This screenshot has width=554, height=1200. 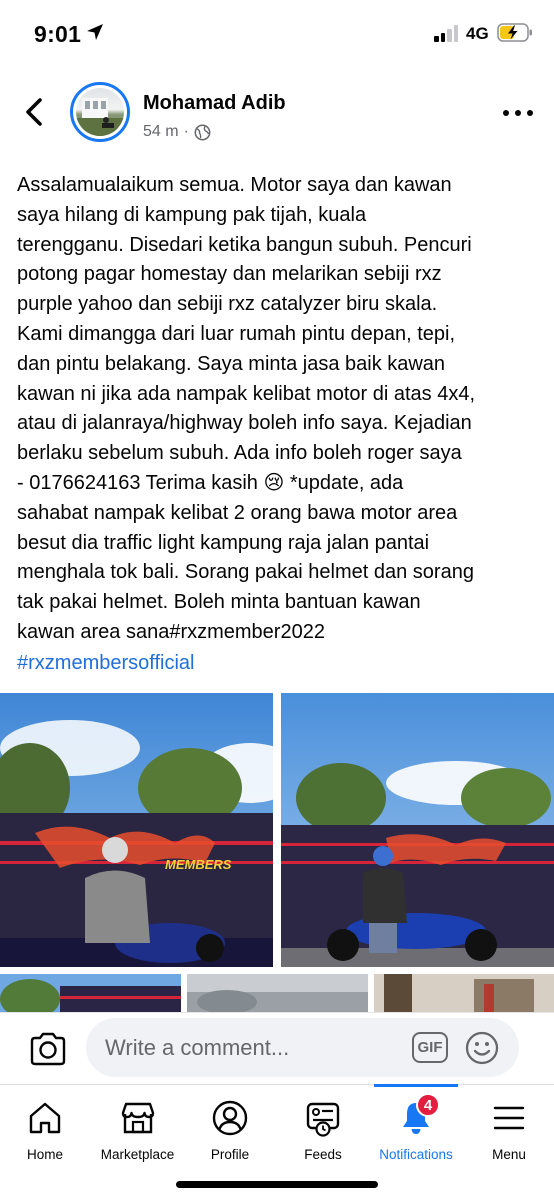 I want to click on post-time: 54 m, so click(x=161, y=132).